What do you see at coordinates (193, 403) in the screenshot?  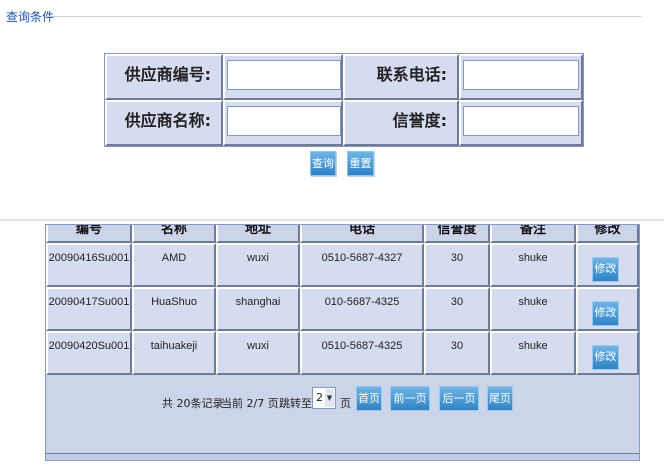 I see `pager-total: 共 20条记录` at bounding box center [193, 403].